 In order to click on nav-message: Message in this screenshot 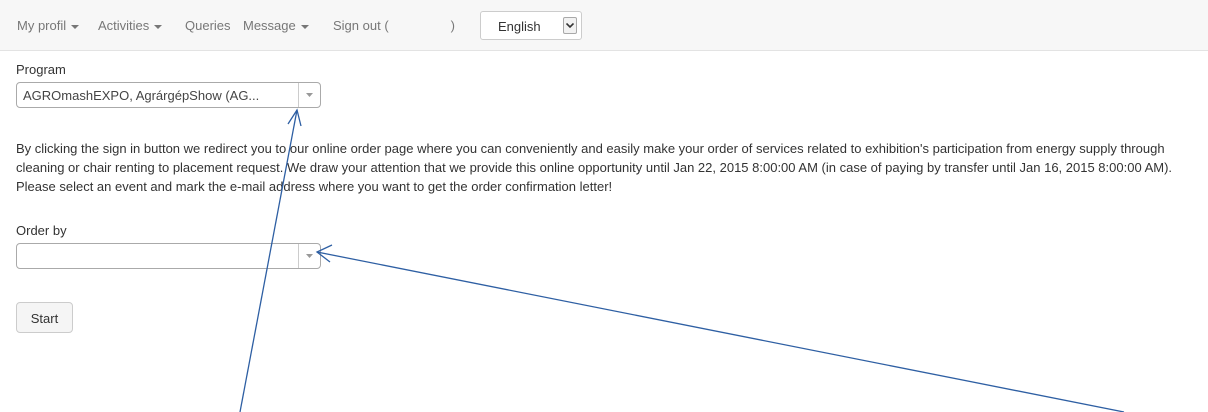, I will do `click(276, 25)`.